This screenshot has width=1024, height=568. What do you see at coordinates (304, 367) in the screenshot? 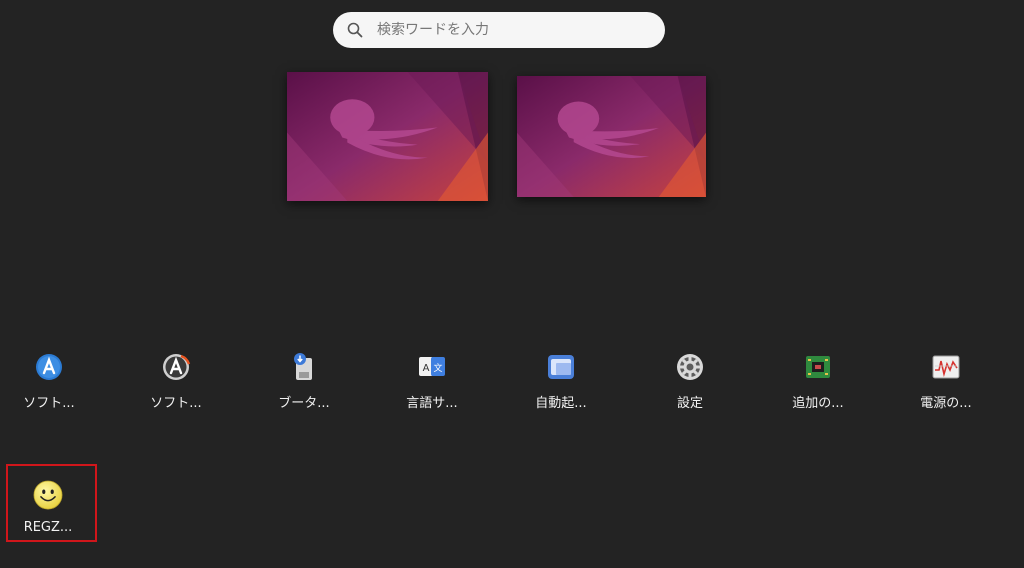
I see `usb-creator-icon` at bounding box center [304, 367].